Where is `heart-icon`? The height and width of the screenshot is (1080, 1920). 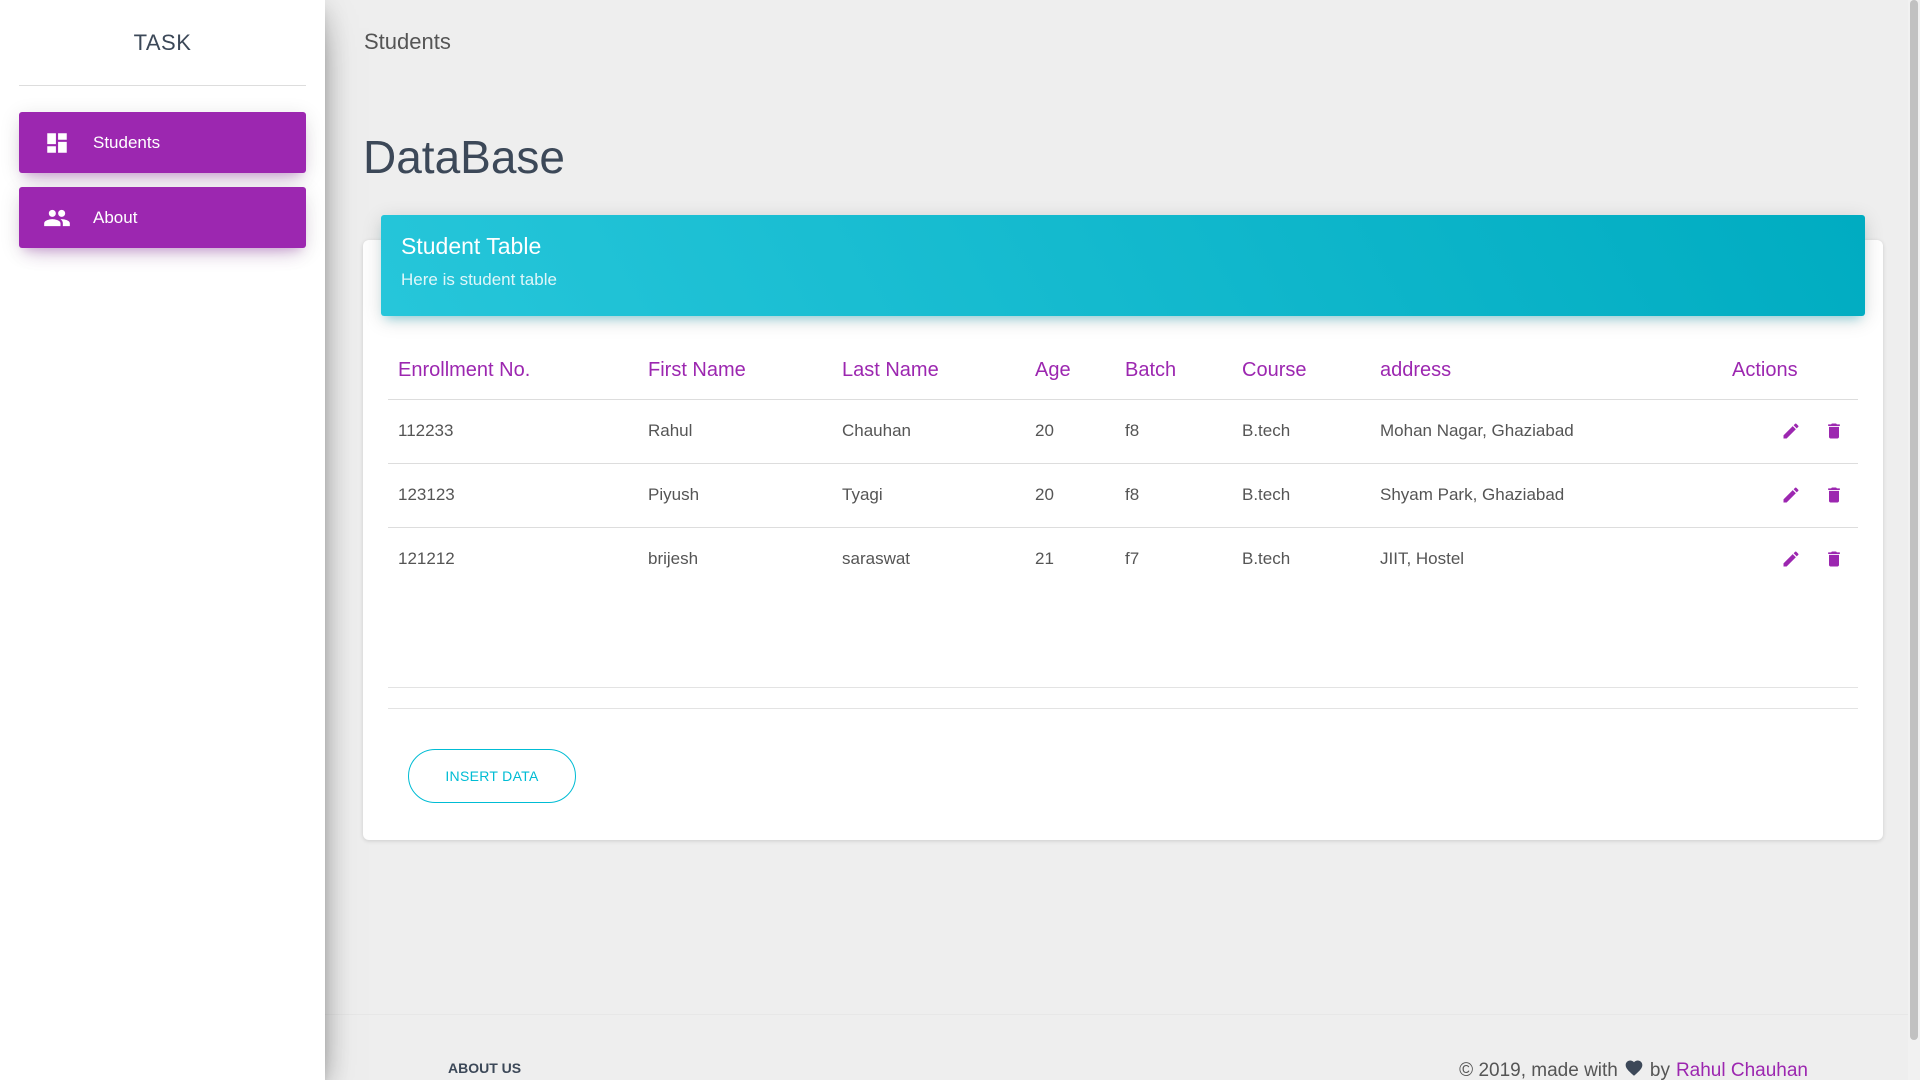 heart-icon is located at coordinates (1634, 1069).